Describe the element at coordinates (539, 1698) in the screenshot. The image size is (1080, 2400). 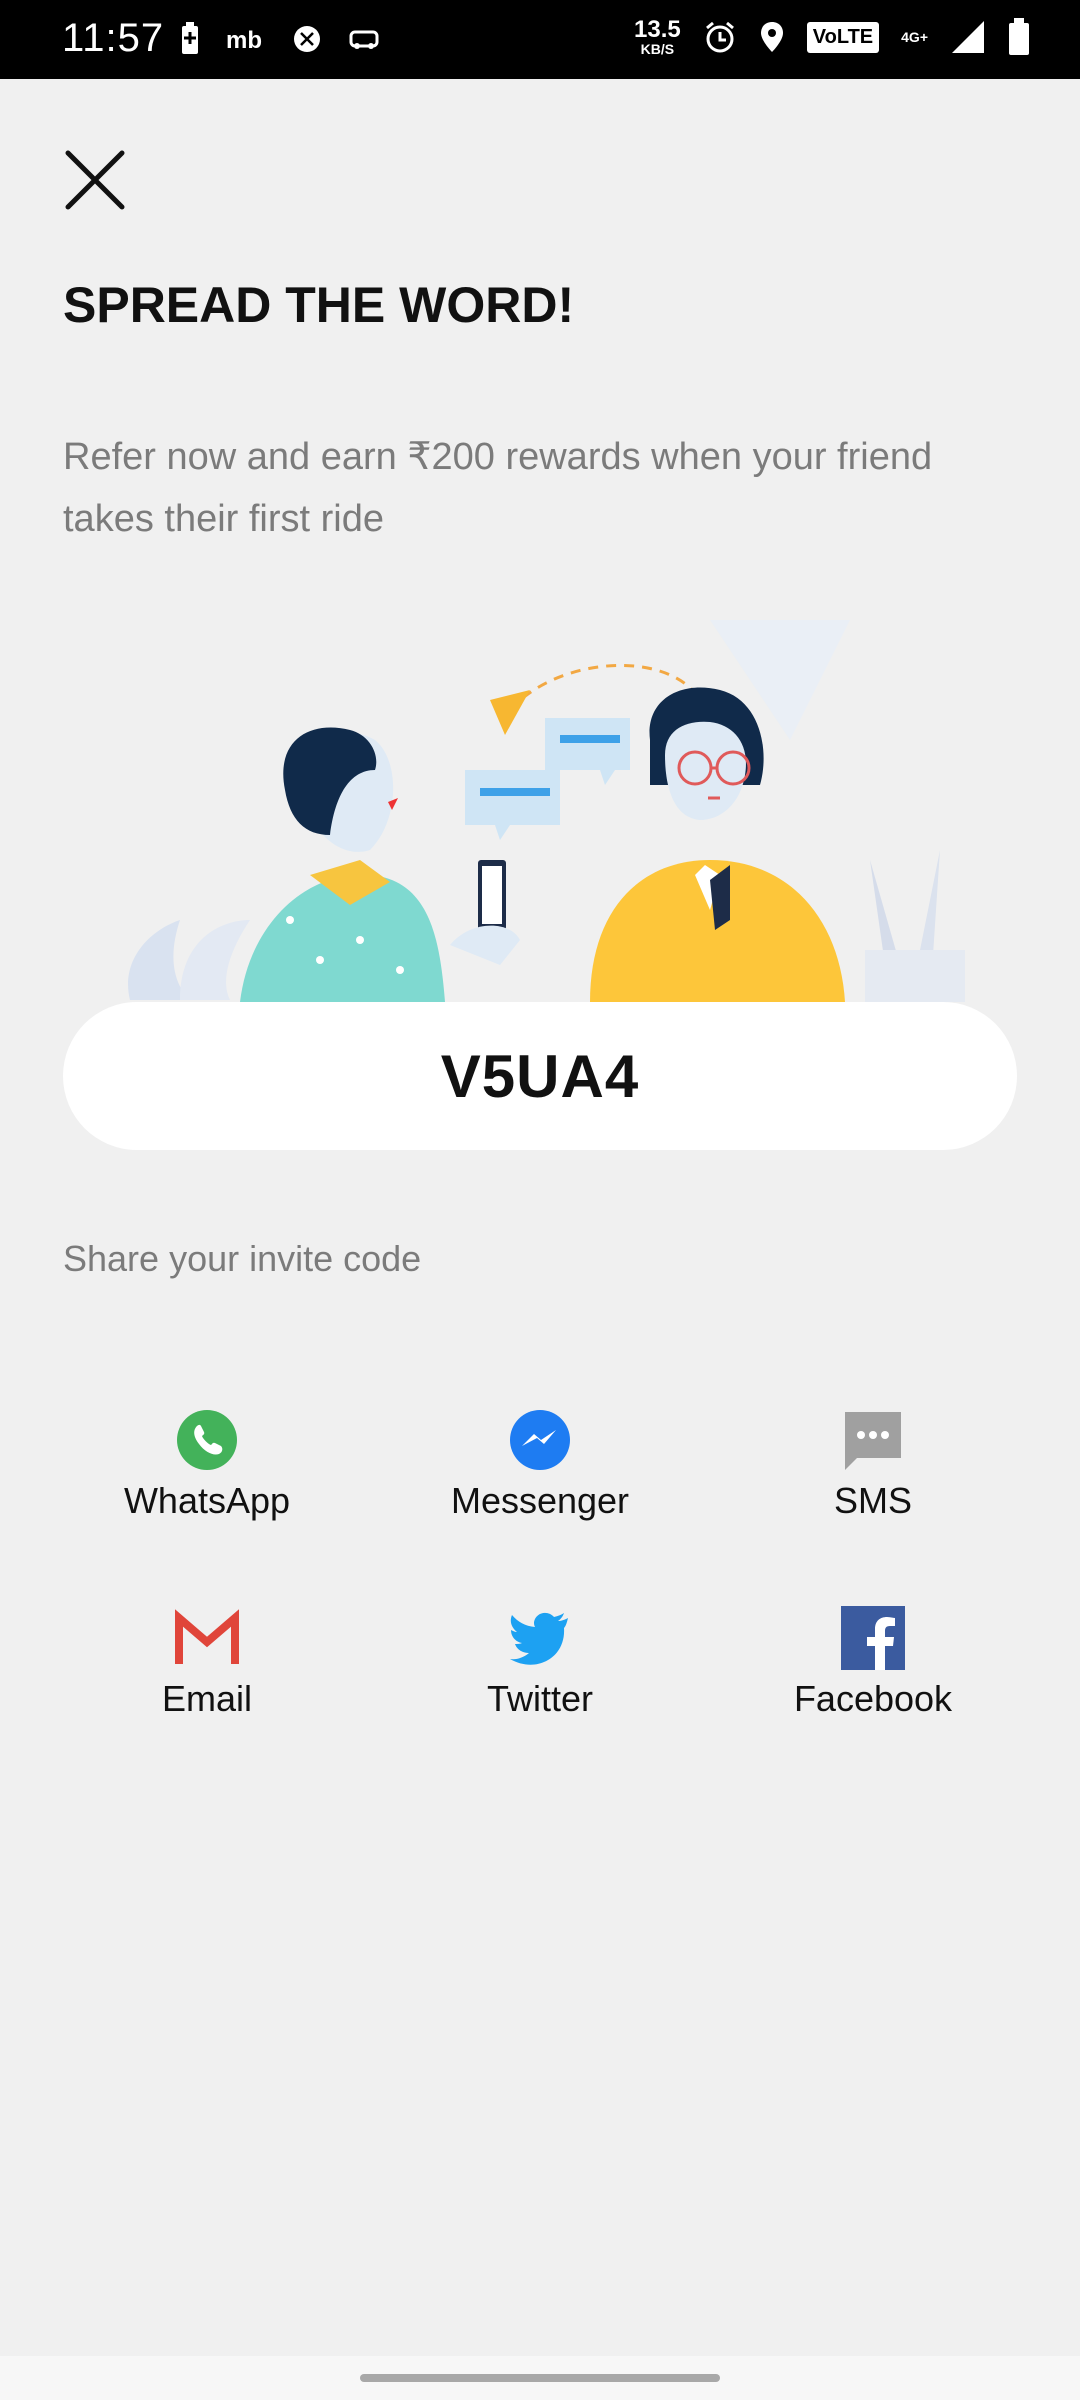
I see `share-label-twitter: Twitter` at that location.